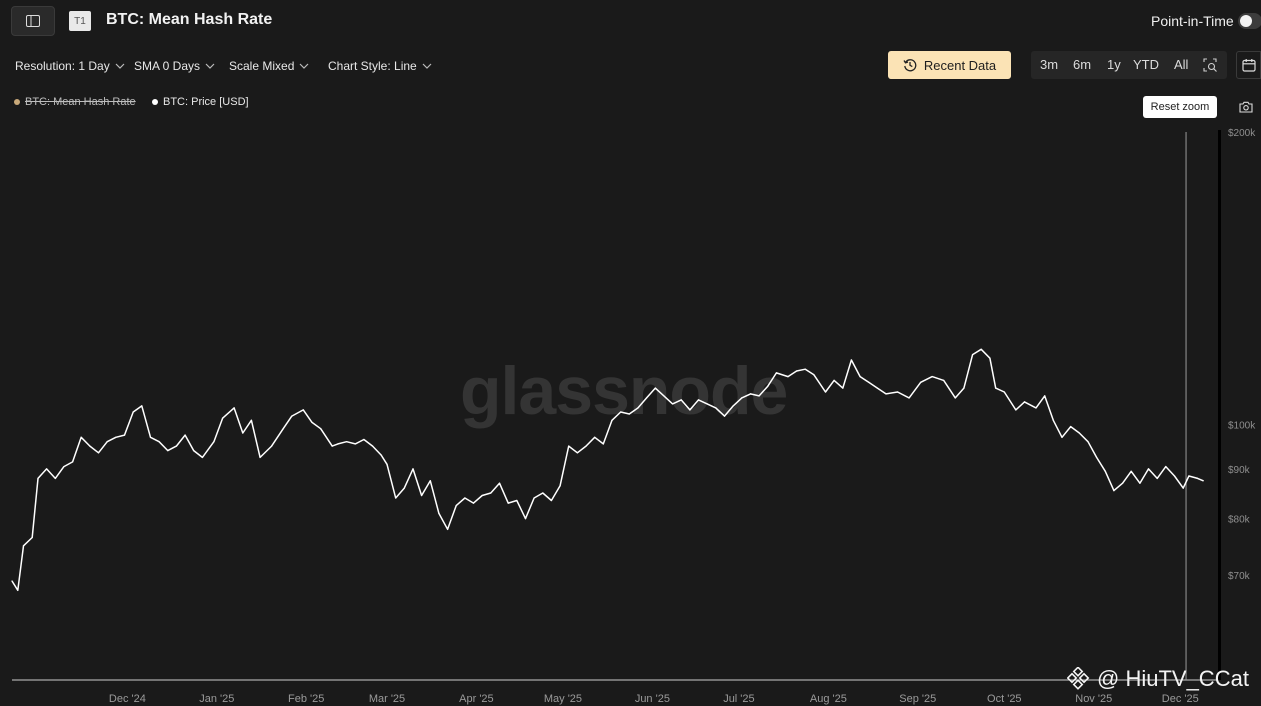  Describe the element at coordinates (1093, 699) in the screenshot. I see `x-tick-label: Nov '25` at that location.